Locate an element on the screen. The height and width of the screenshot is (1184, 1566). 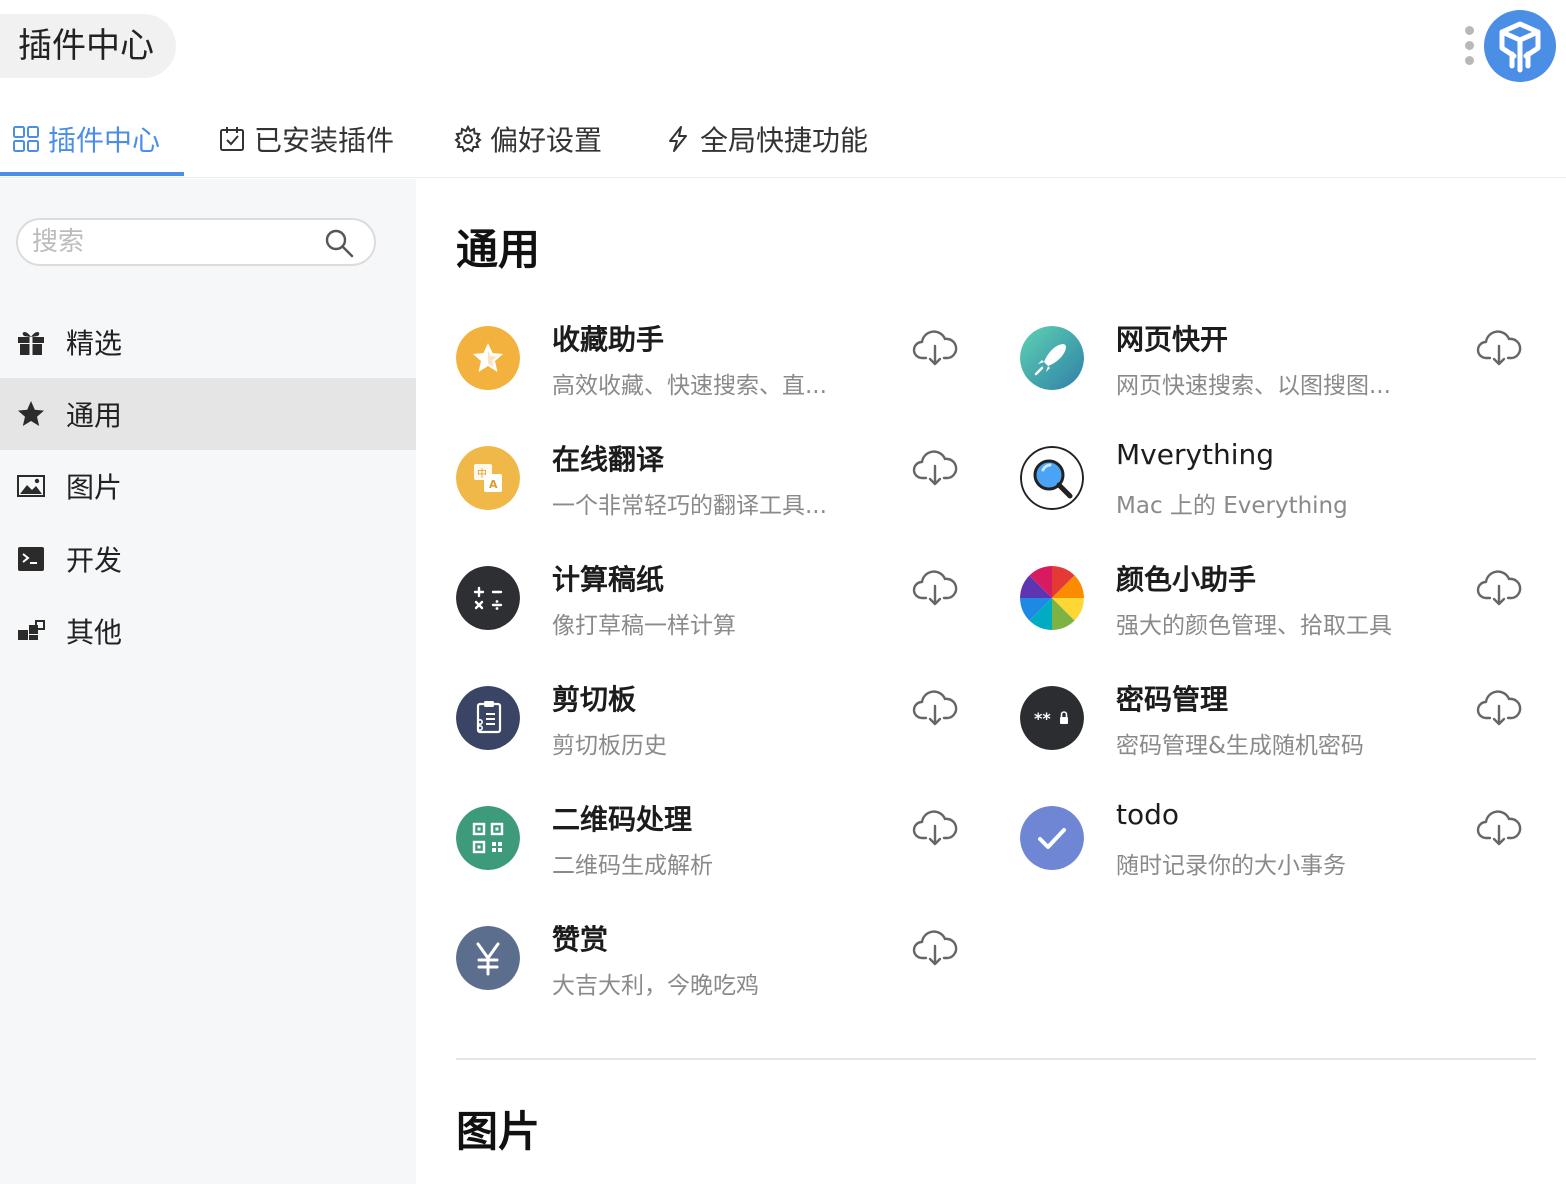
tab-label: 全局快捷功能 is located at coordinates (784, 140).